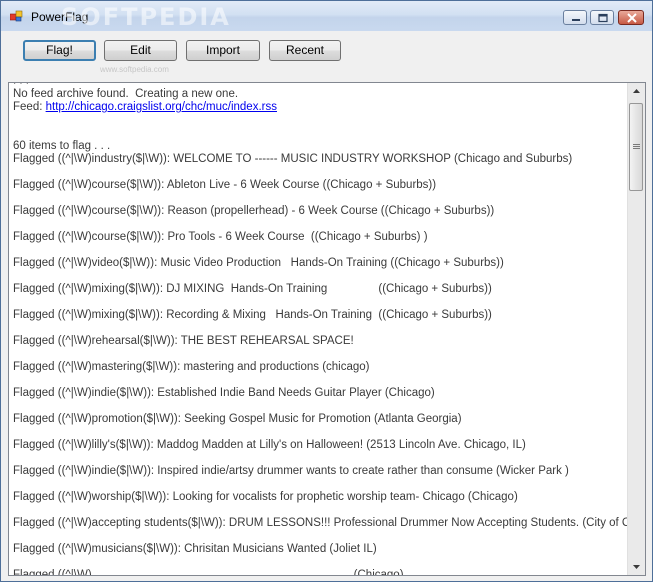  I want to click on title-bar: PowerFlag SOFTPEDIA, so click(326, 16).